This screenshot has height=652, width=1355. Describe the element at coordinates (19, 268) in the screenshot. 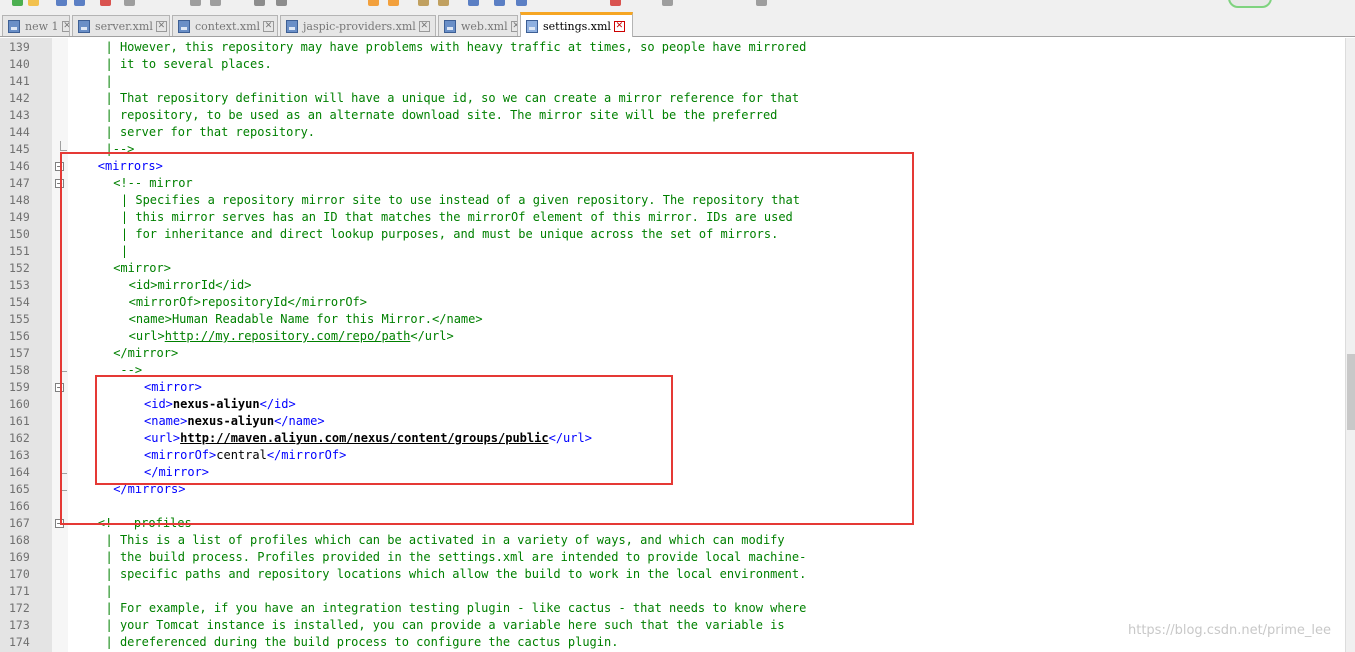

I see `line-number: 152` at that location.